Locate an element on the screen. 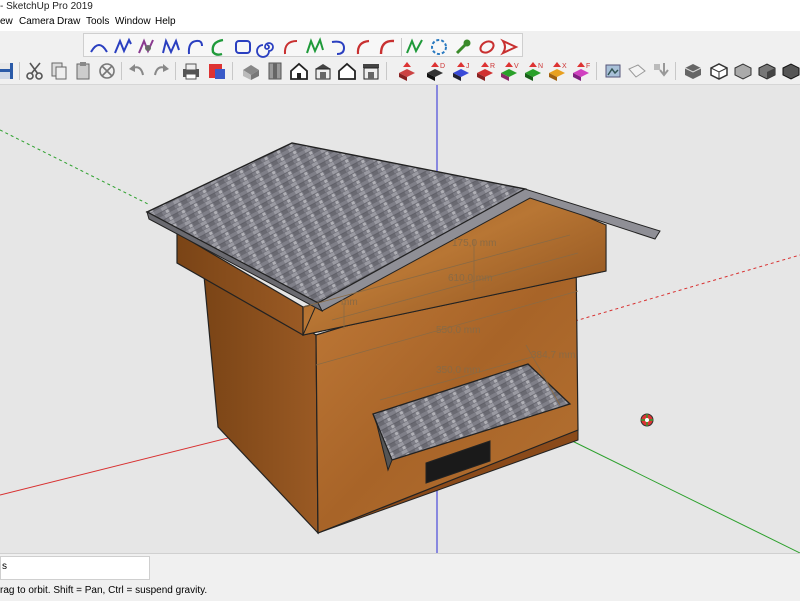 The width and height of the screenshot is (800, 601). solid-tool-red-icon is located at coordinates (407, 71).